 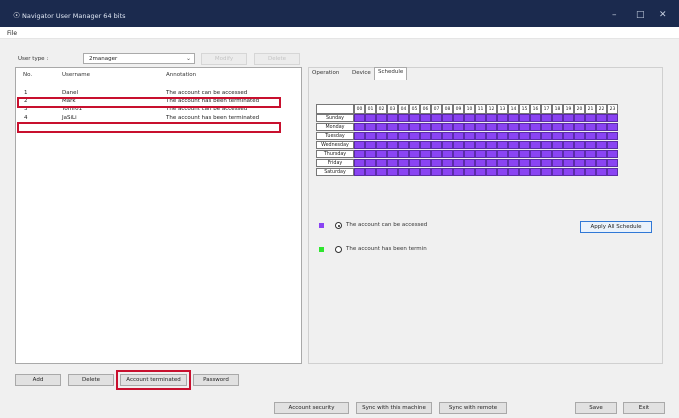 I want to click on tab-device: Device, so click(x=361, y=73).